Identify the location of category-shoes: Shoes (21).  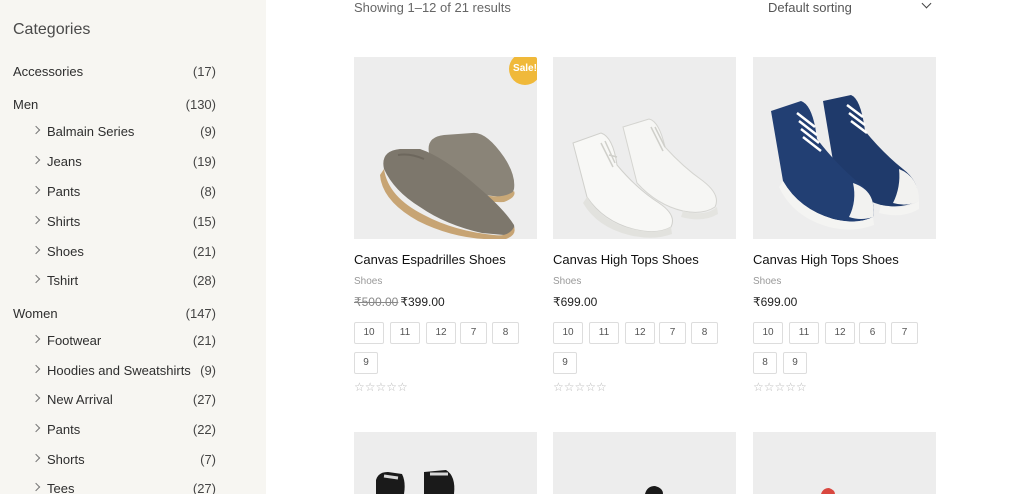
(133, 252).